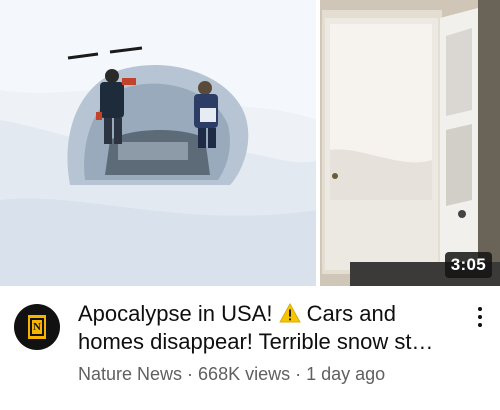 This screenshot has height=410, width=500. Describe the element at coordinates (480, 317) in the screenshot. I see `more-vert-icon` at that location.